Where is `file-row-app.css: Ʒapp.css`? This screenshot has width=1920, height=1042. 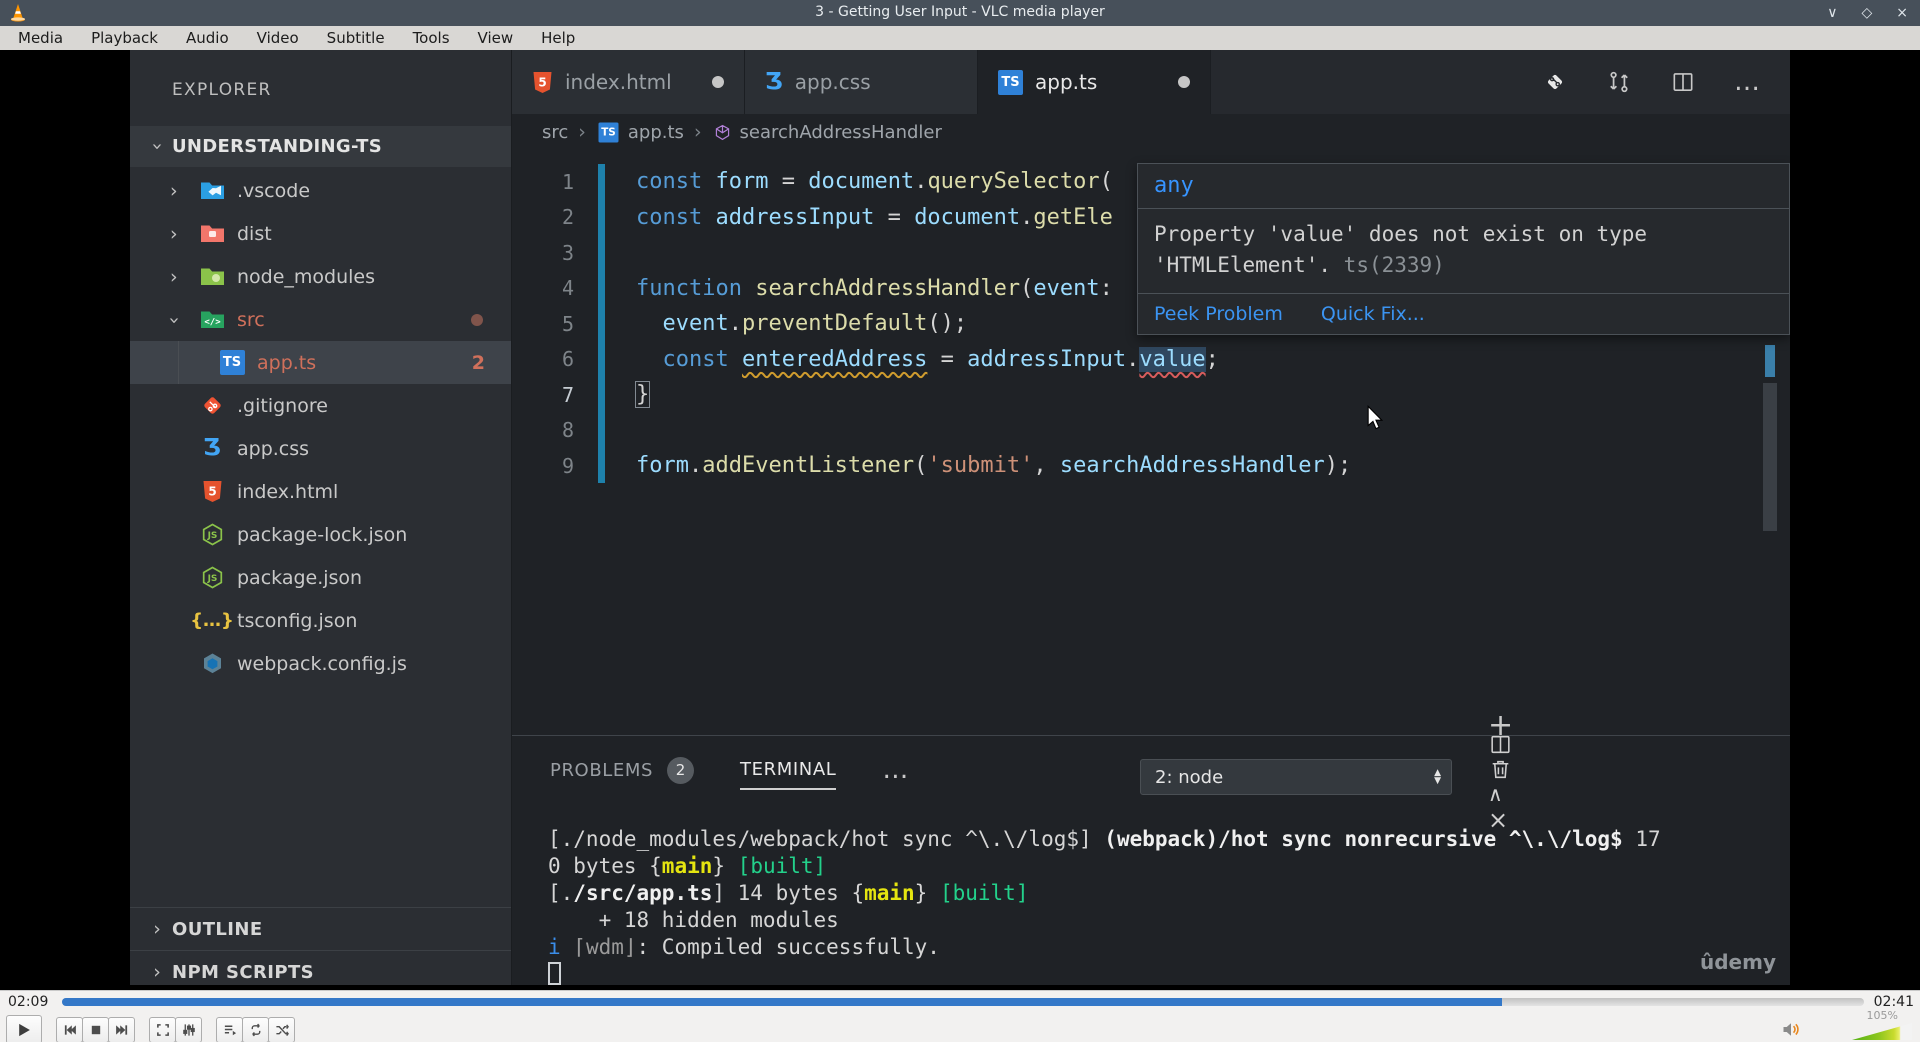
file-row-app.css: Ʒapp.css is located at coordinates (320, 448).